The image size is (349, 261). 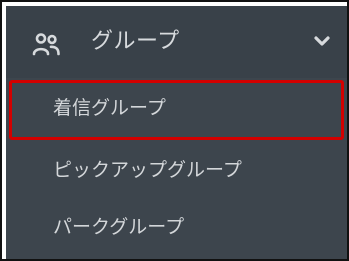 What do you see at coordinates (119, 227) in the screenshot?
I see `submenu-item-label: パークグループ` at bounding box center [119, 227].